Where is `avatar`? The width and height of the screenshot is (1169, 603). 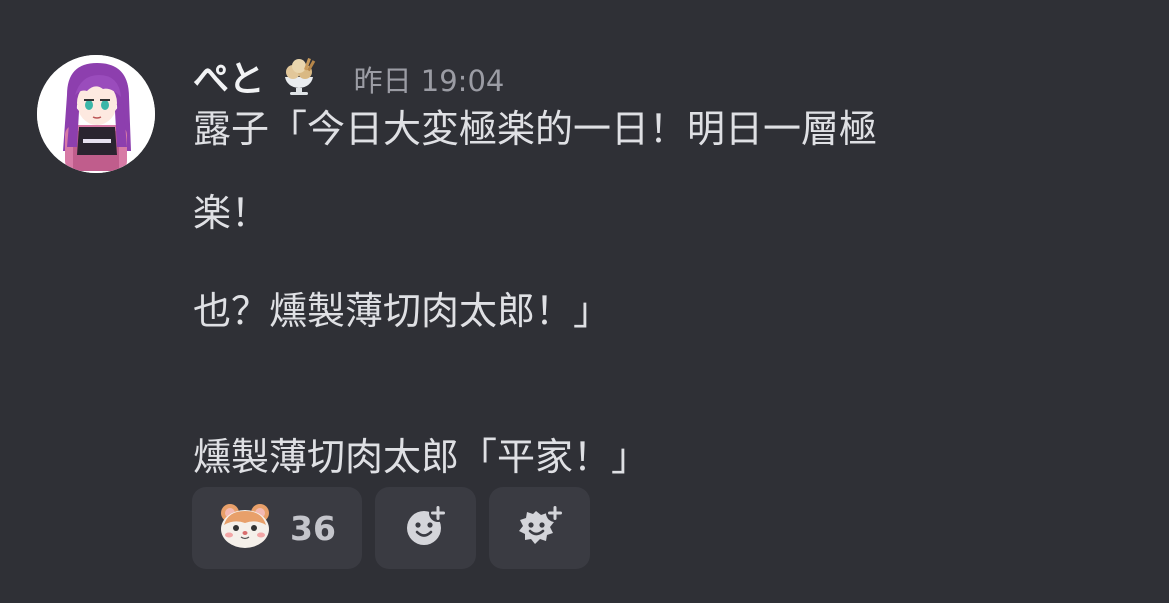
avatar is located at coordinates (96, 114).